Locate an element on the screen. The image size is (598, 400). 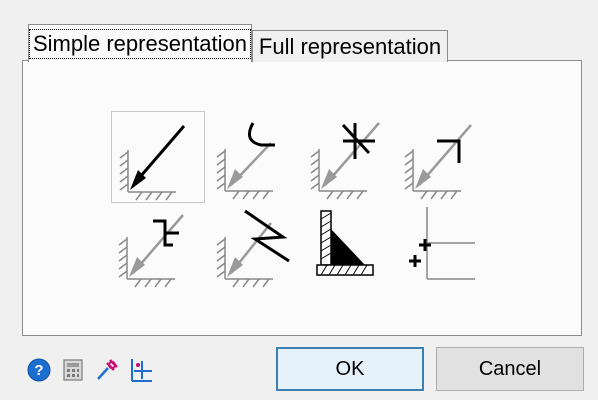
chart-icon is located at coordinates (141, 370).